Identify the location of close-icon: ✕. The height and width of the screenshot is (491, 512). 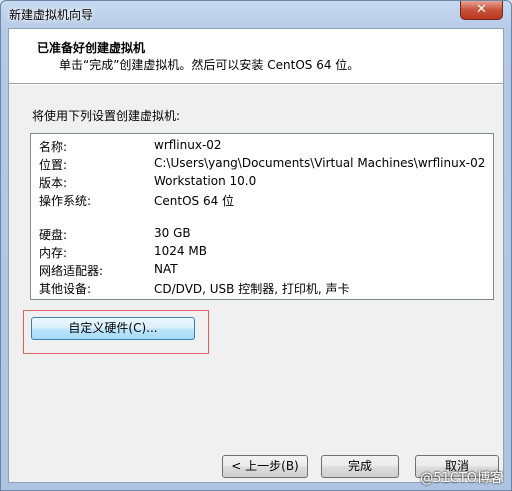
(481, 9).